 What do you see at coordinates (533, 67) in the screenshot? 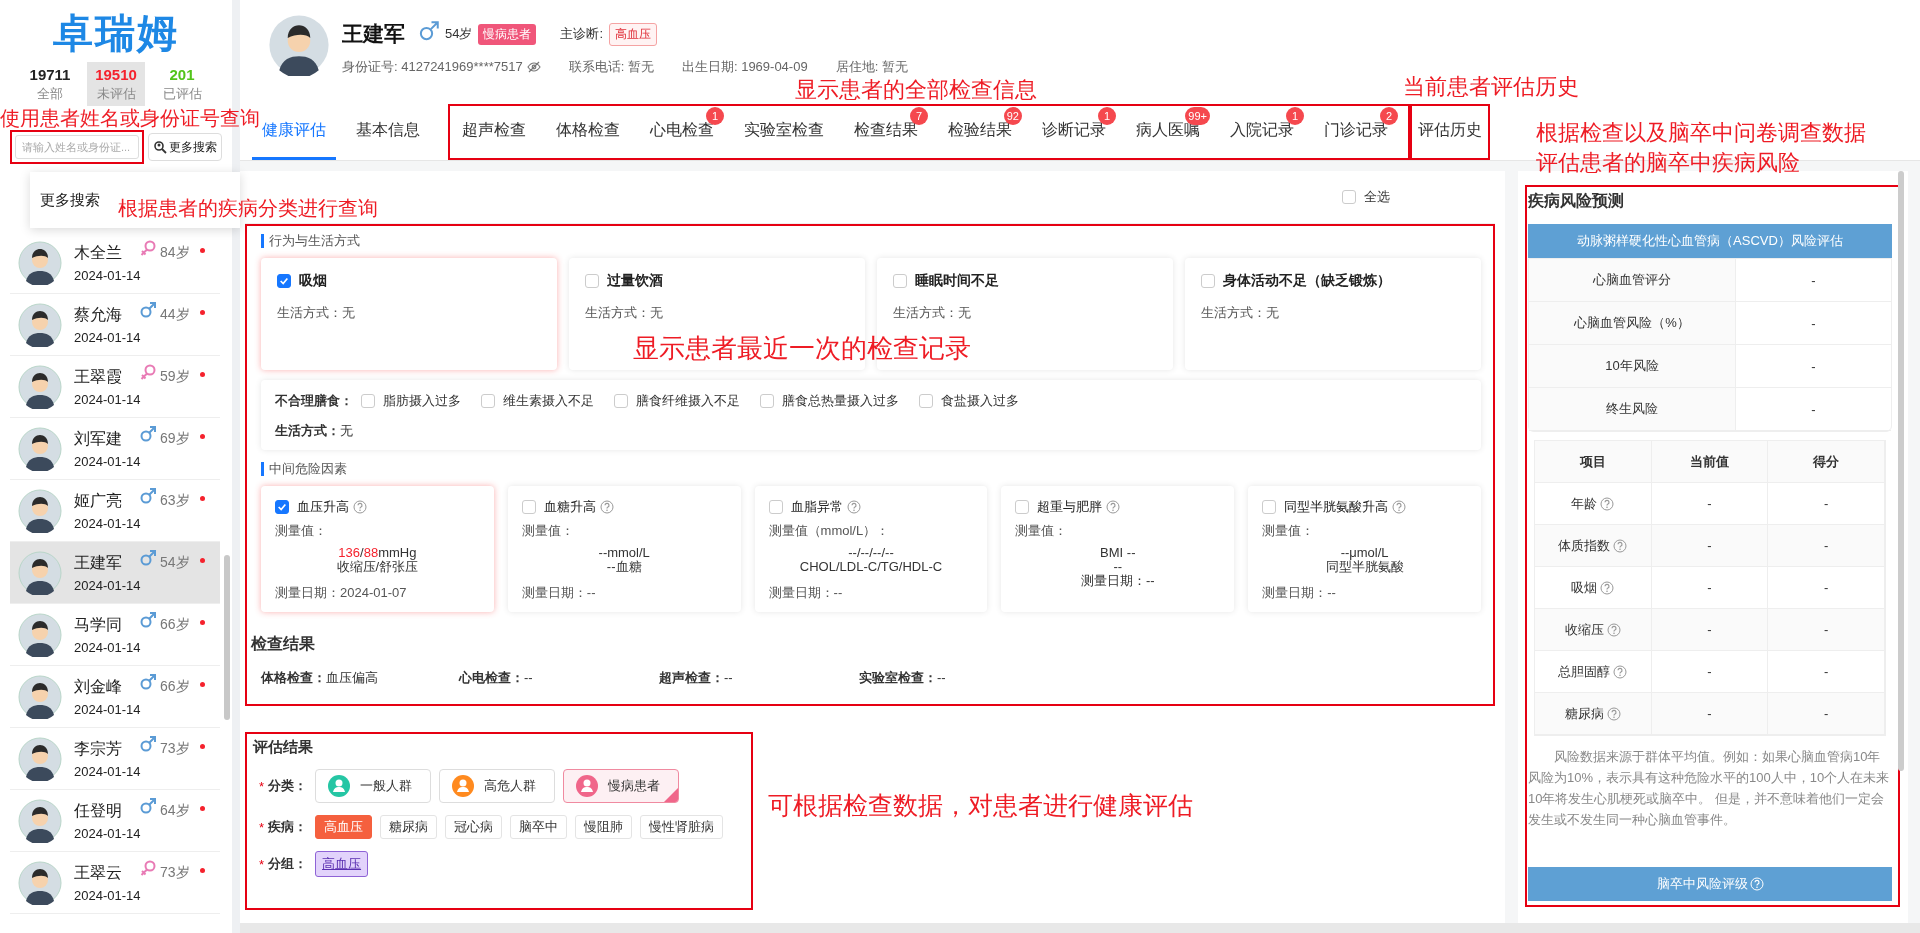
I see `eye-off-icon` at bounding box center [533, 67].